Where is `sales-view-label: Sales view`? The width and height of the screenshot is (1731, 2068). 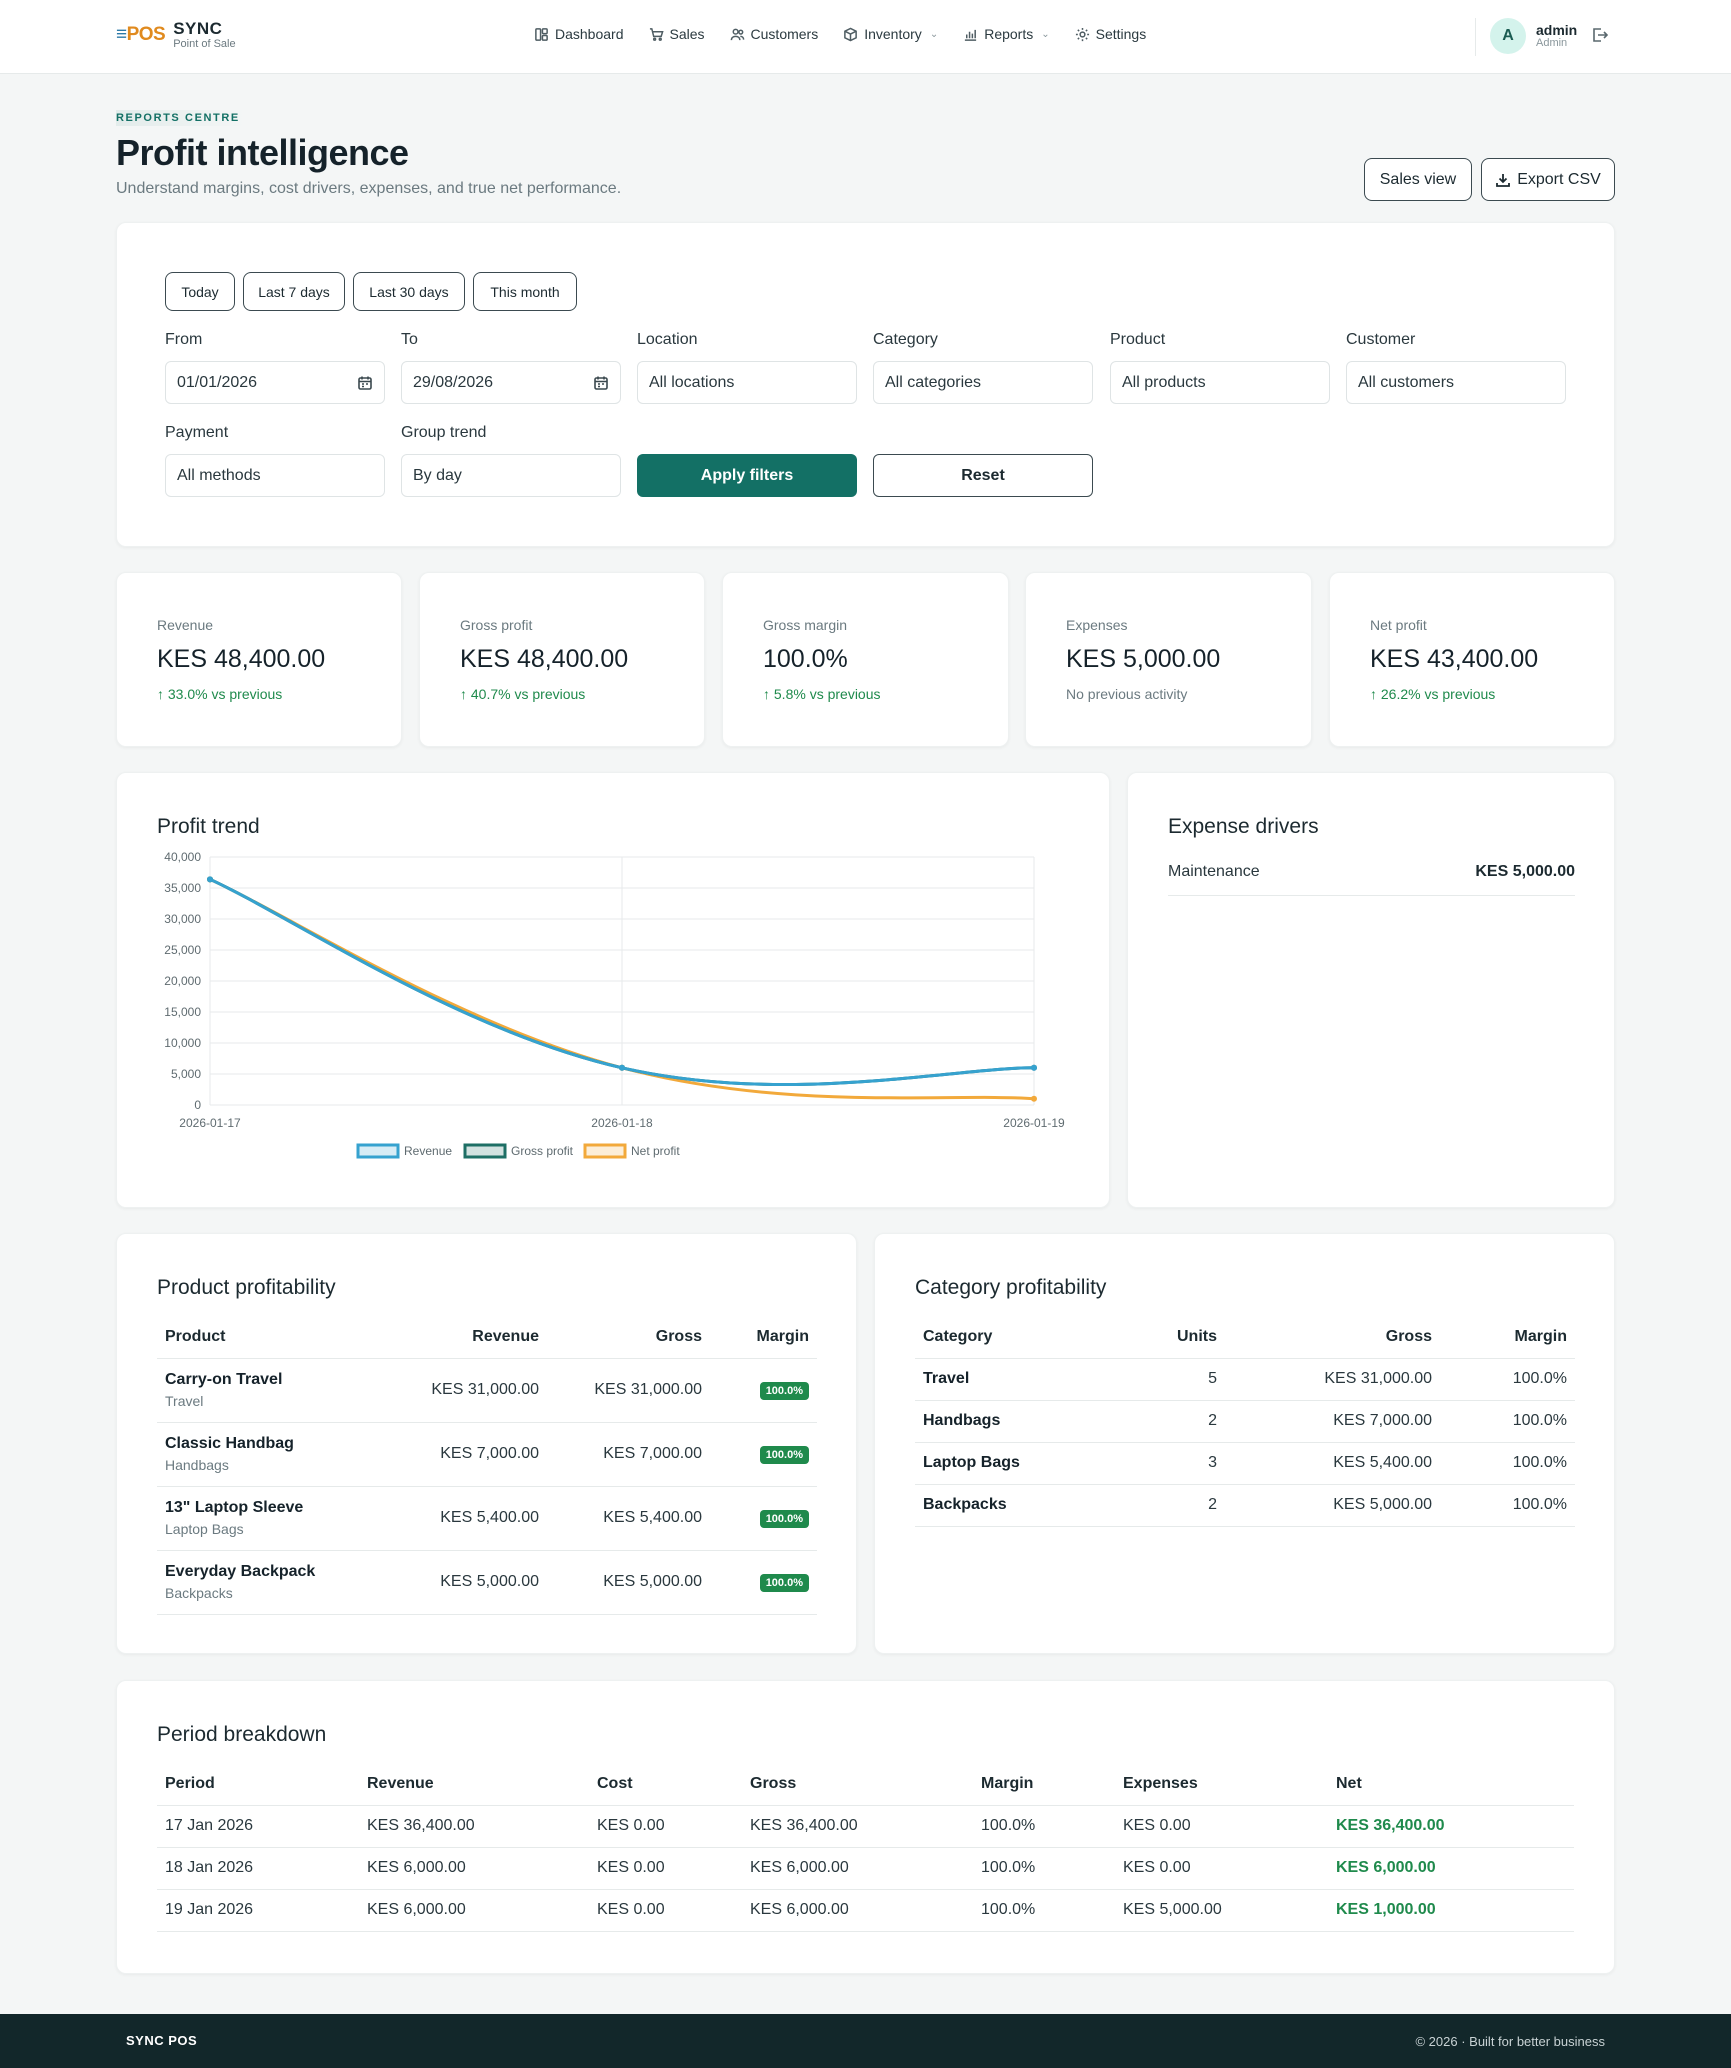 sales-view-label: Sales view is located at coordinates (1418, 179).